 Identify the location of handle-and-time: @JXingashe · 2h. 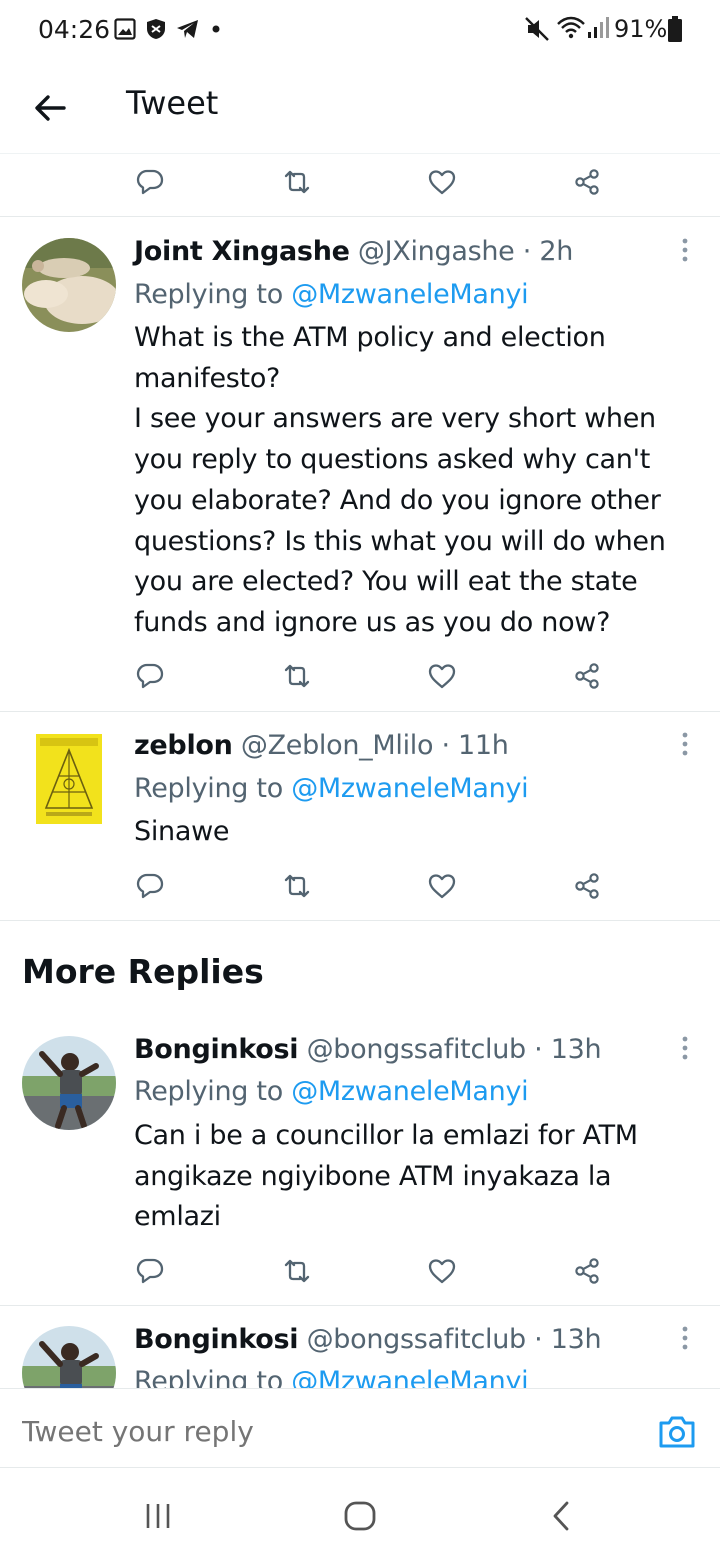
(465, 251).